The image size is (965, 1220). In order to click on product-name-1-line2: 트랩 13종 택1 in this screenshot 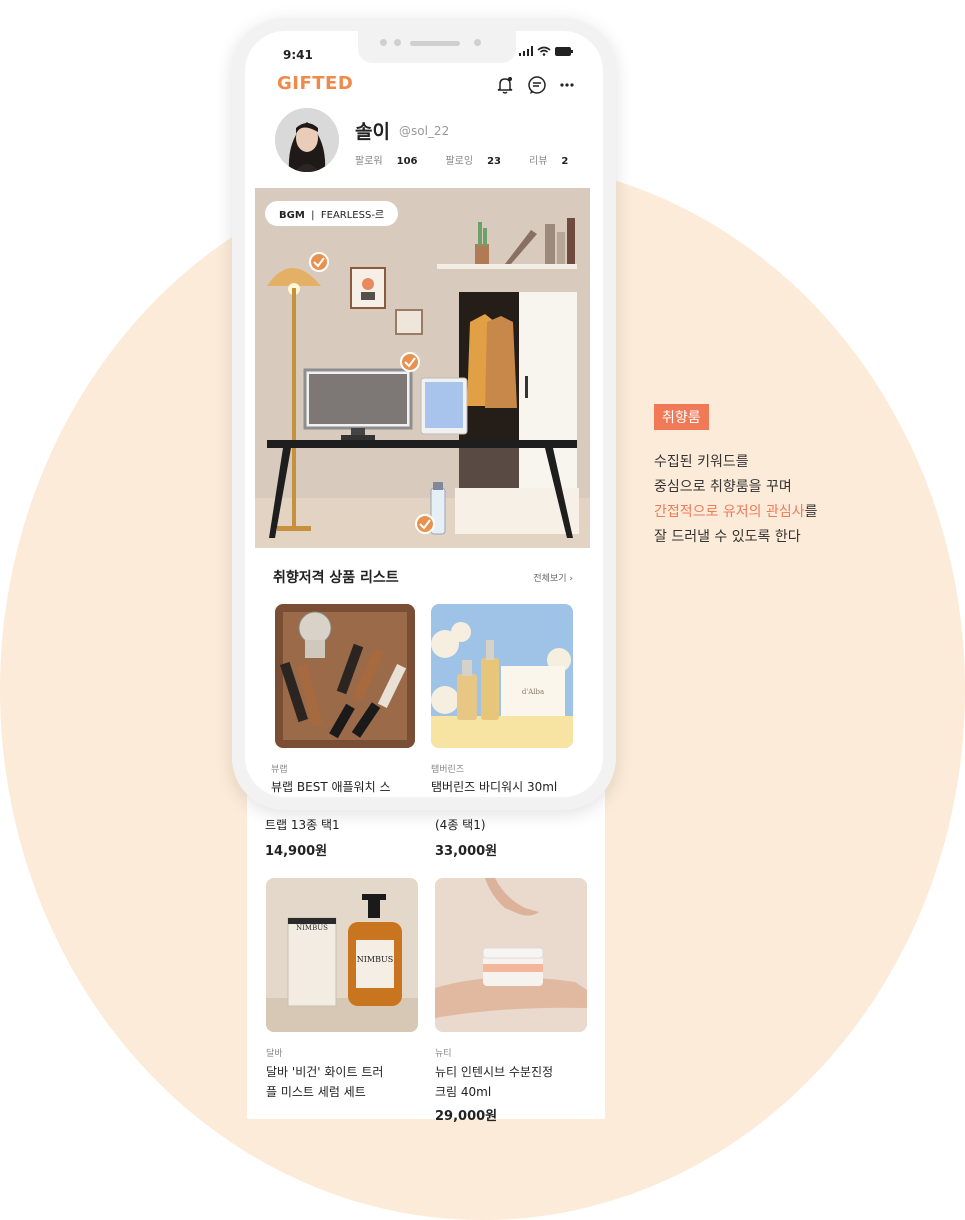, I will do `click(302, 825)`.